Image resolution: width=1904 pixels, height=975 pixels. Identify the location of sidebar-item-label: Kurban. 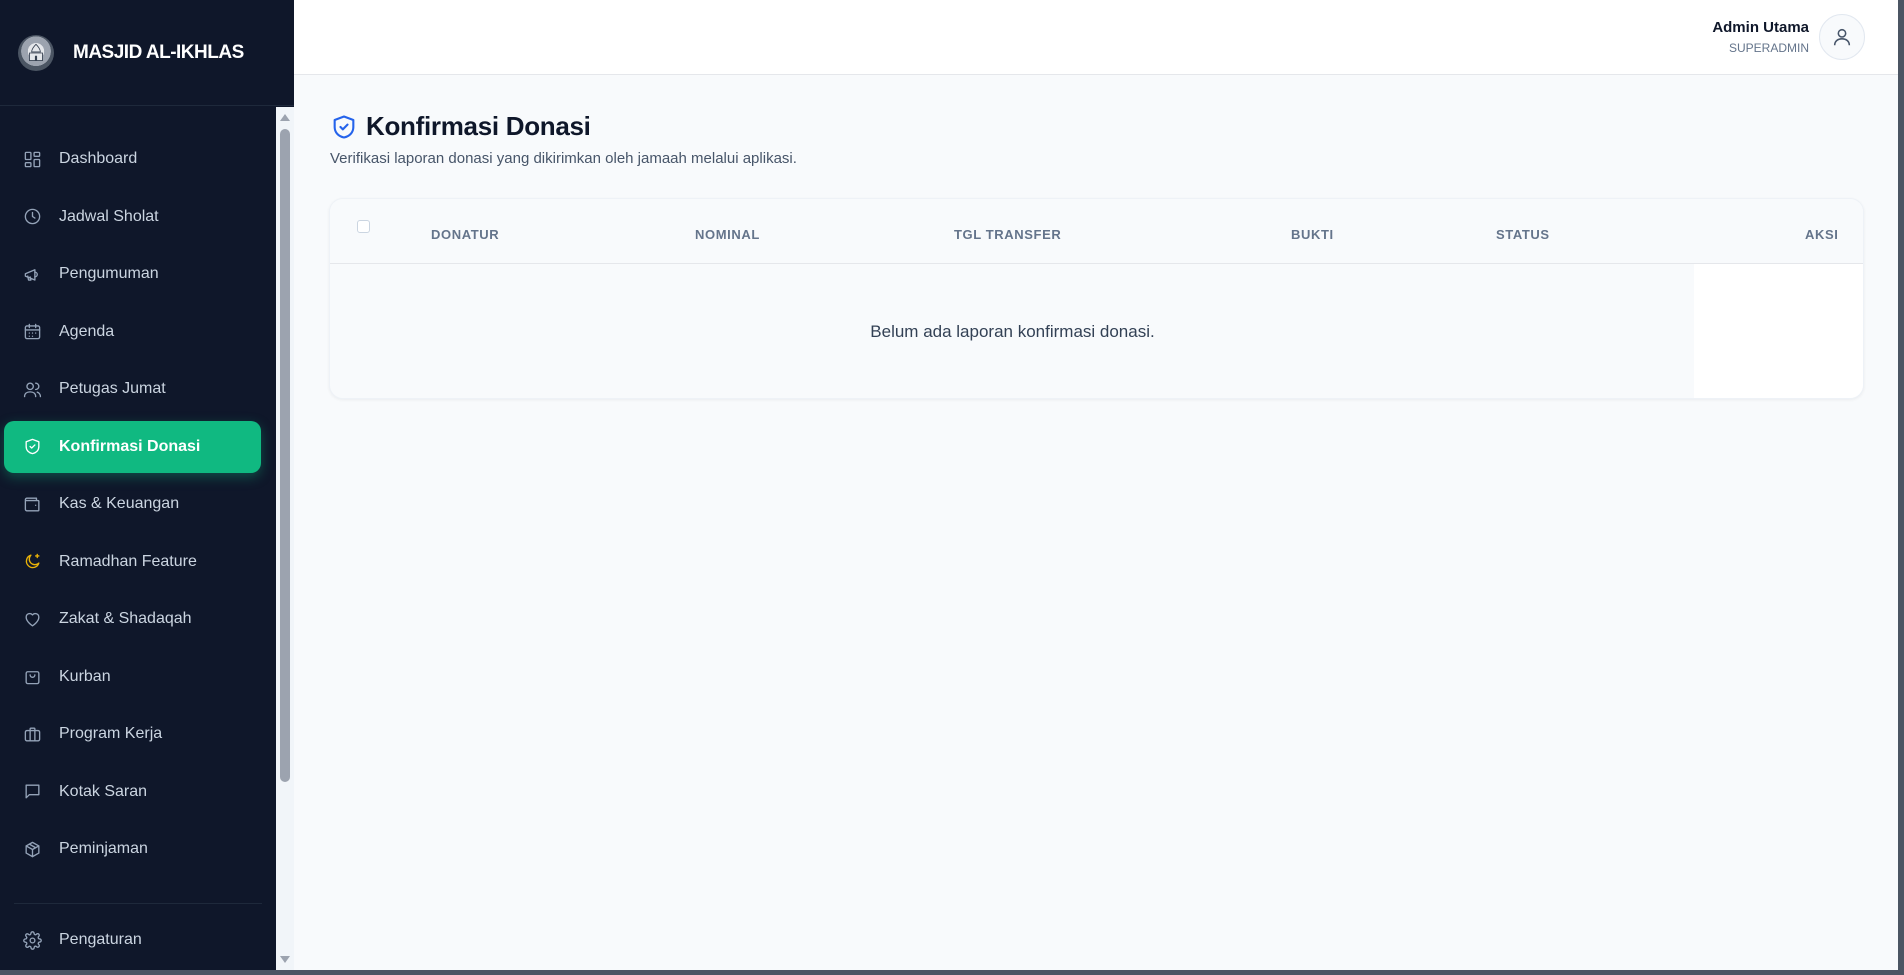
(85, 676).